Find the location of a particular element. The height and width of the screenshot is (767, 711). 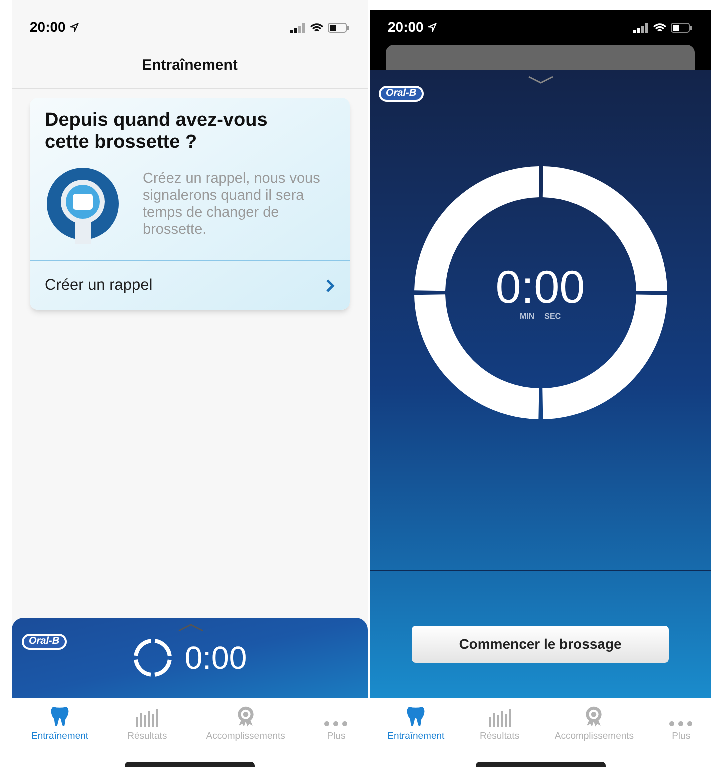

mini-player: Oral-B 0:00 is located at coordinates (190, 658).